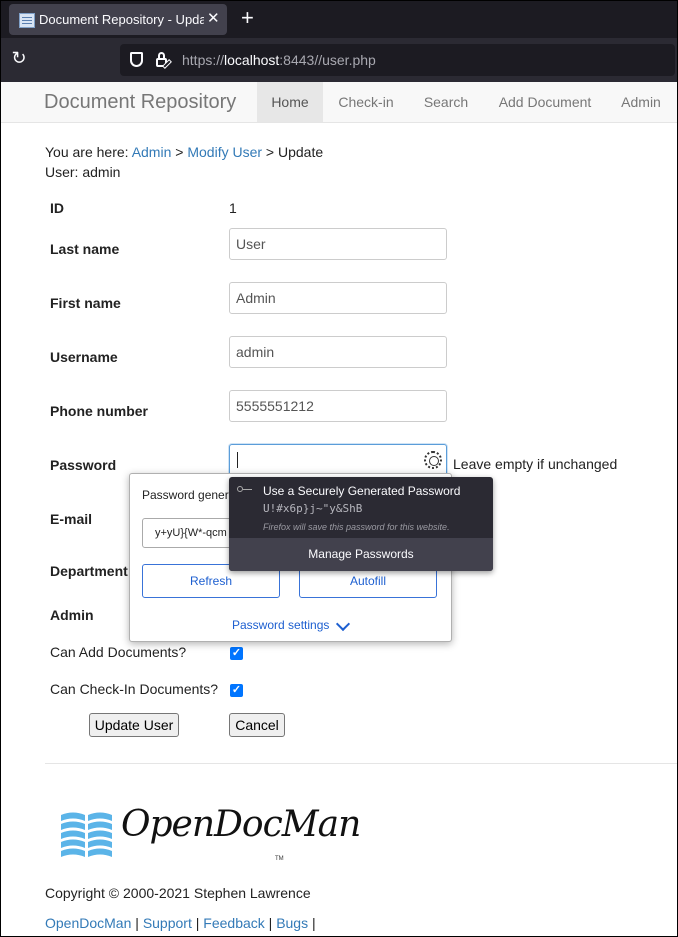  I want to click on generated-password-option: Use a Securely Generated Password, so click(361, 491).